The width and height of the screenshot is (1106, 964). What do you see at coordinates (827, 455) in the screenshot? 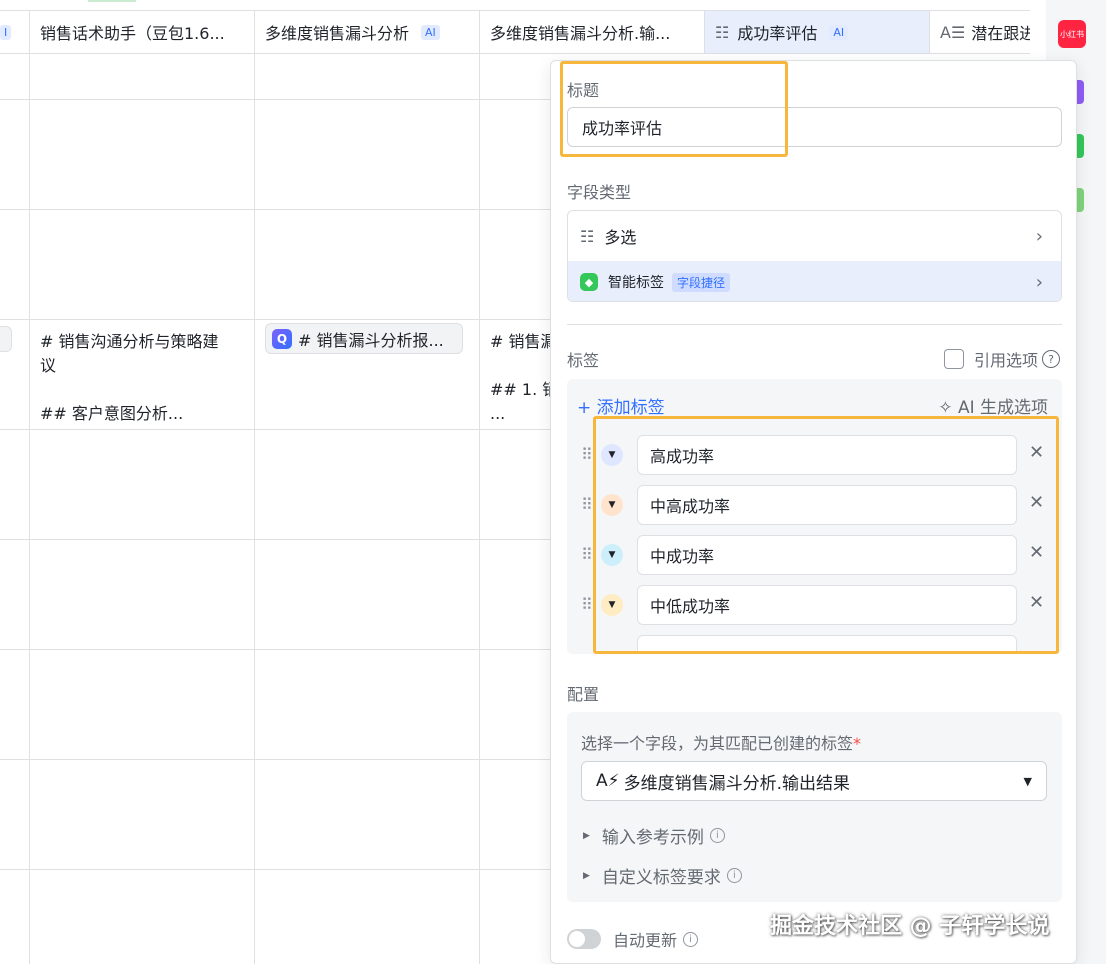
I see `tag-name-input: 高成功率` at bounding box center [827, 455].